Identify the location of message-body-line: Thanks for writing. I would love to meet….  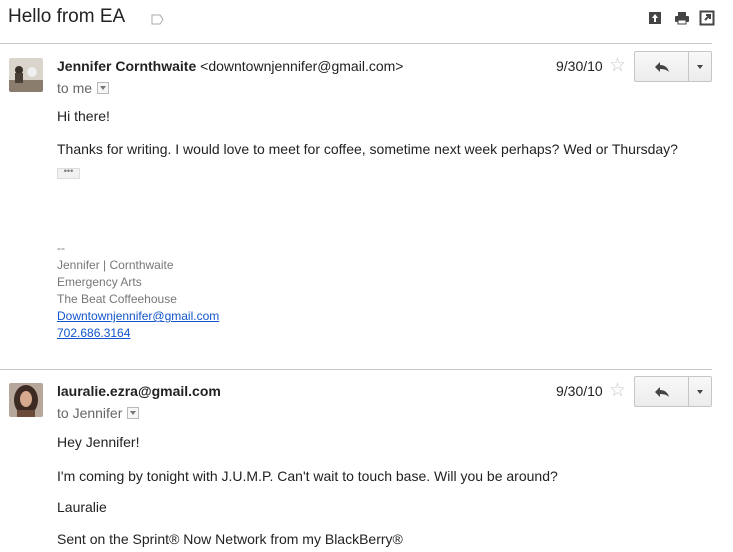
(367, 149).